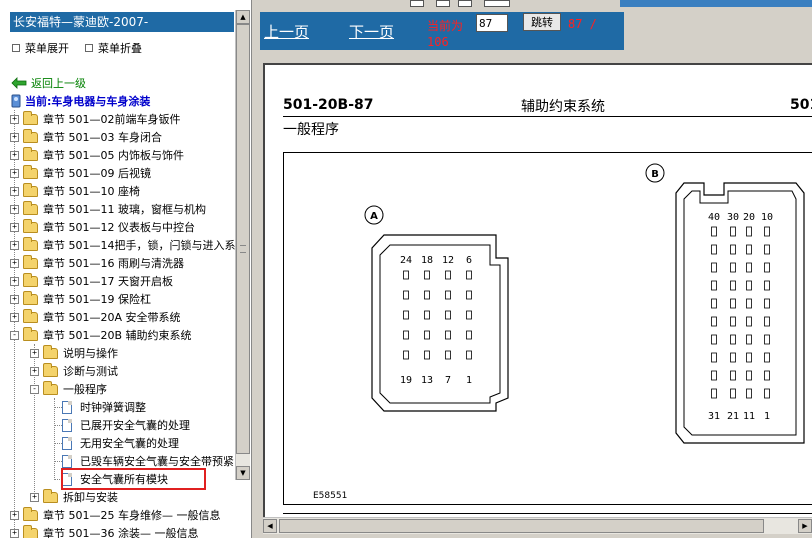  I want to click on pin-number: 7, so click(448, 380).